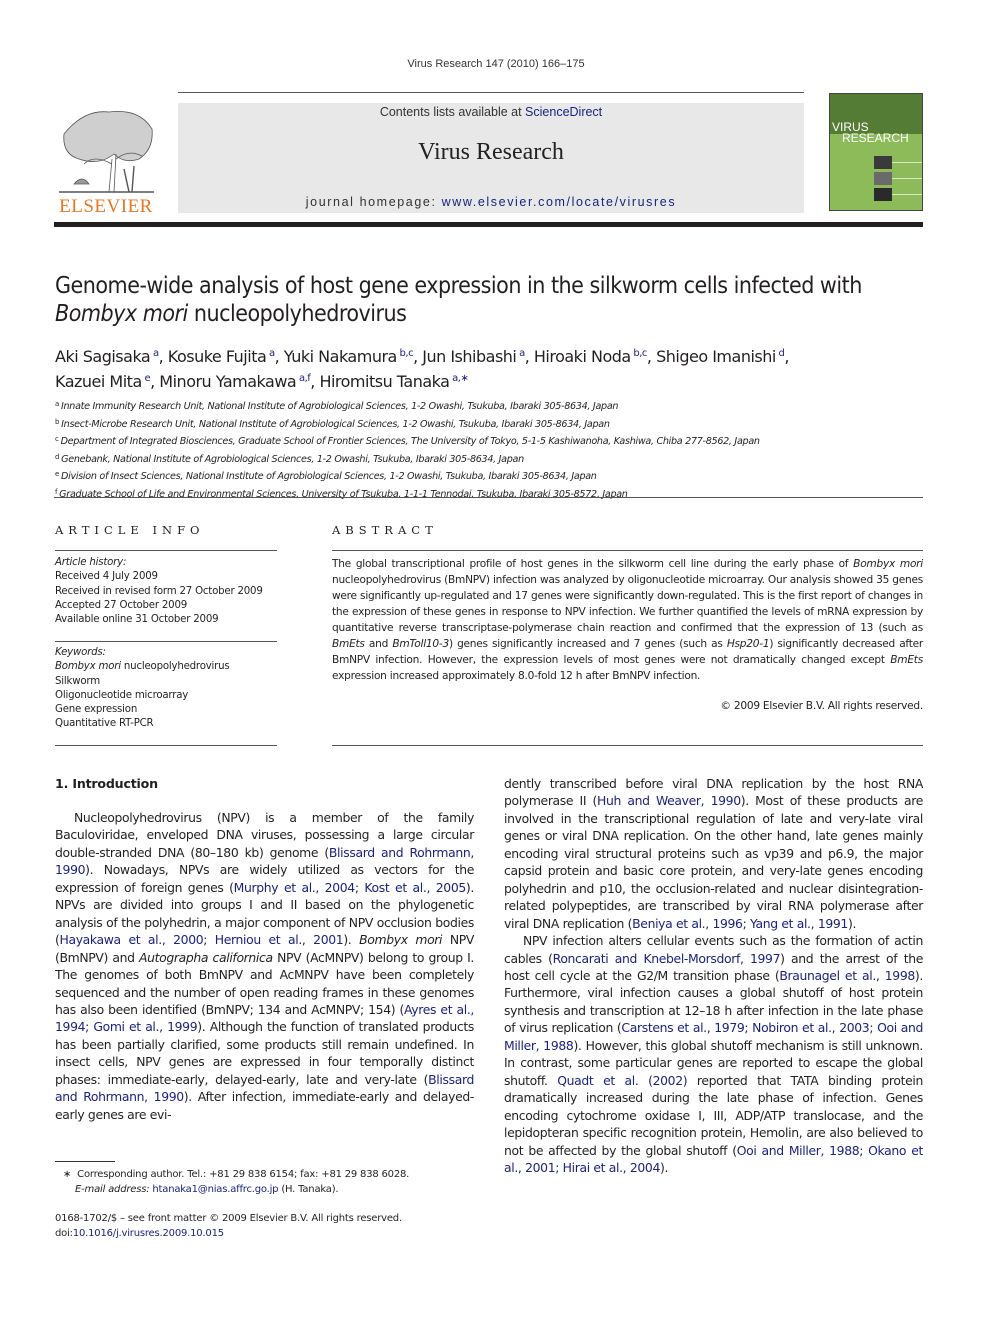  I want to click on italic-term: BmToll10-3, so click(420, 644).